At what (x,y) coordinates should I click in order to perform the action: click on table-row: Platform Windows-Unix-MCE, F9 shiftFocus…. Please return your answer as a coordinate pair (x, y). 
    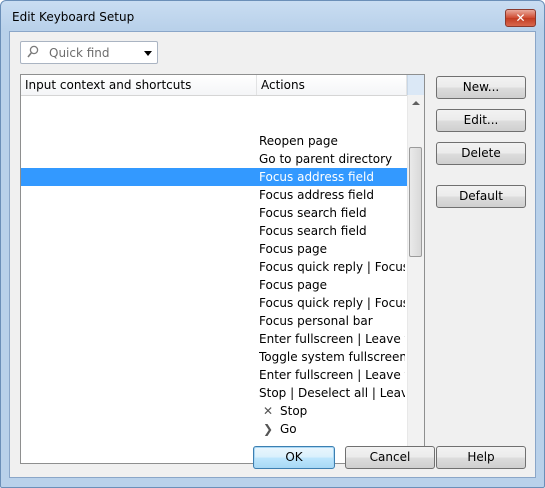
    Looking at the image, I should click on (214, 303).